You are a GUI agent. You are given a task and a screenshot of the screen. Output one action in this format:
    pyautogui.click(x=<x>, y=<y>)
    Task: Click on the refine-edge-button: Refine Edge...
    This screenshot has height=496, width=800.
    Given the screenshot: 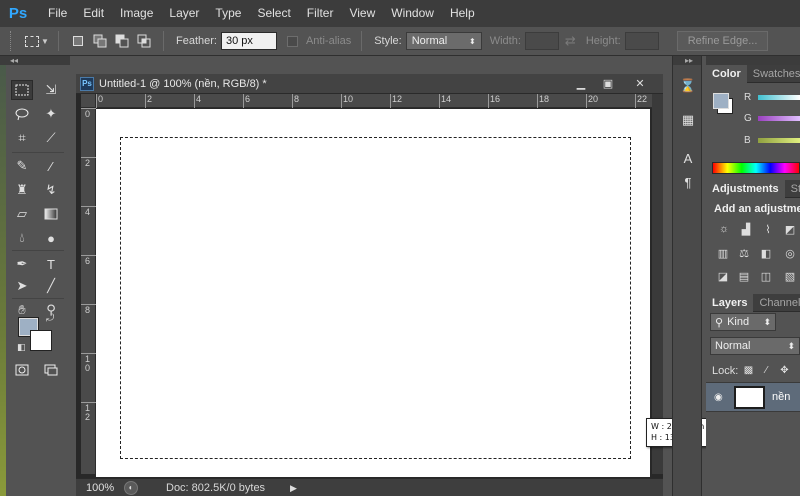 What is the action you would take?
    pyautogui.click(x=722, y=41)
    